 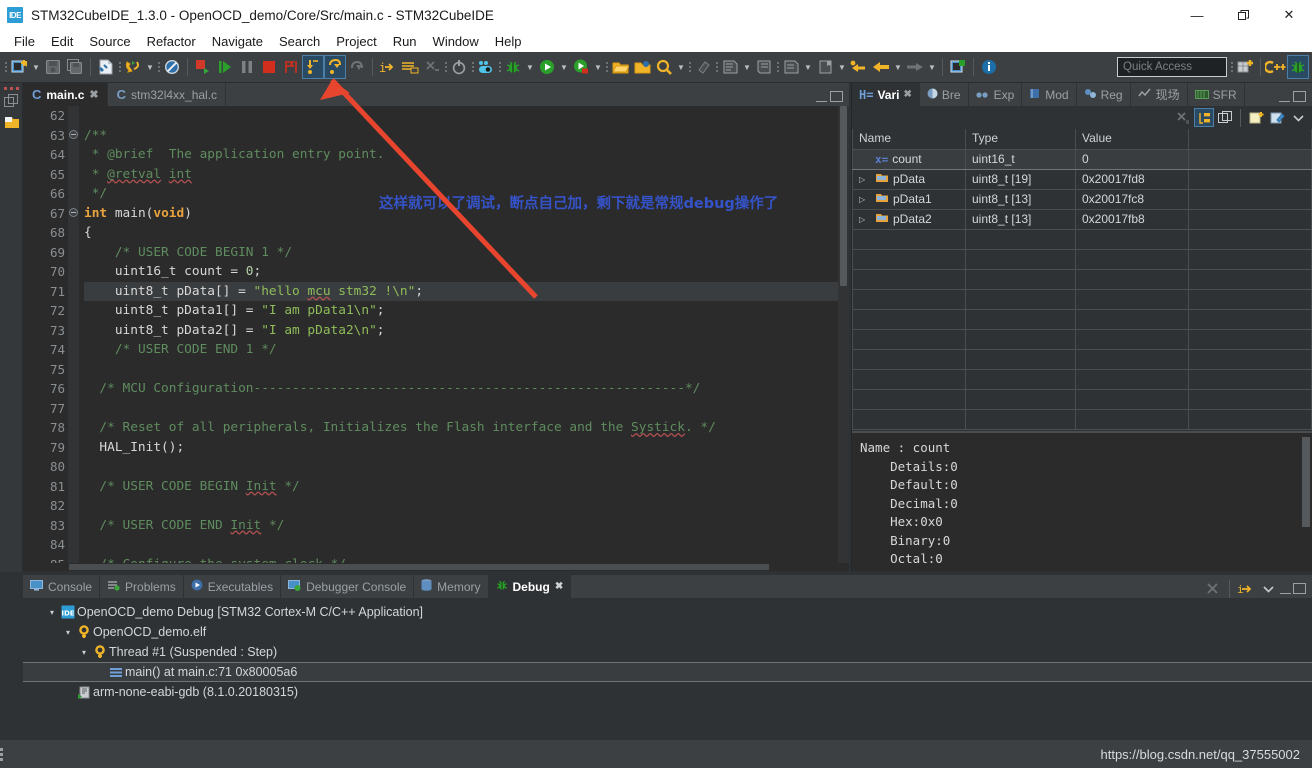 I want to click on table-row: ▷ pData1 uint8_t [13] 0x20017fc8, so click(x=1082, y=199).